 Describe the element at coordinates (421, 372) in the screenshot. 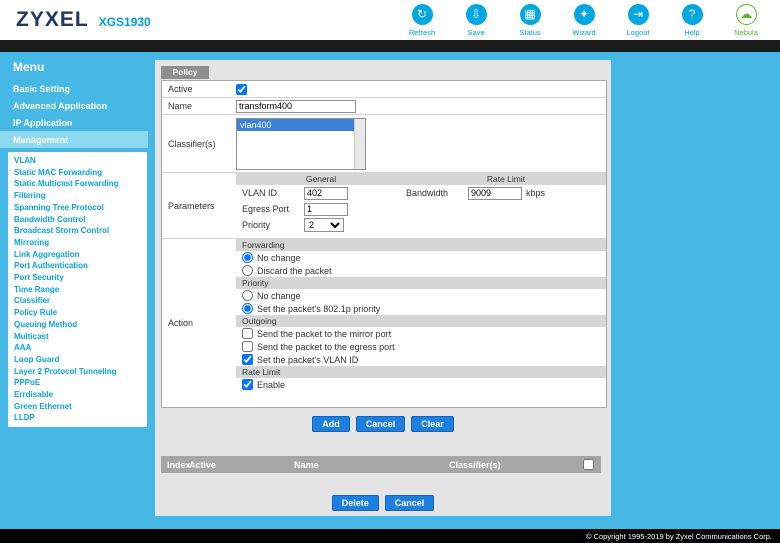

I see `rate-limit-band: Rate Limit` at that location.